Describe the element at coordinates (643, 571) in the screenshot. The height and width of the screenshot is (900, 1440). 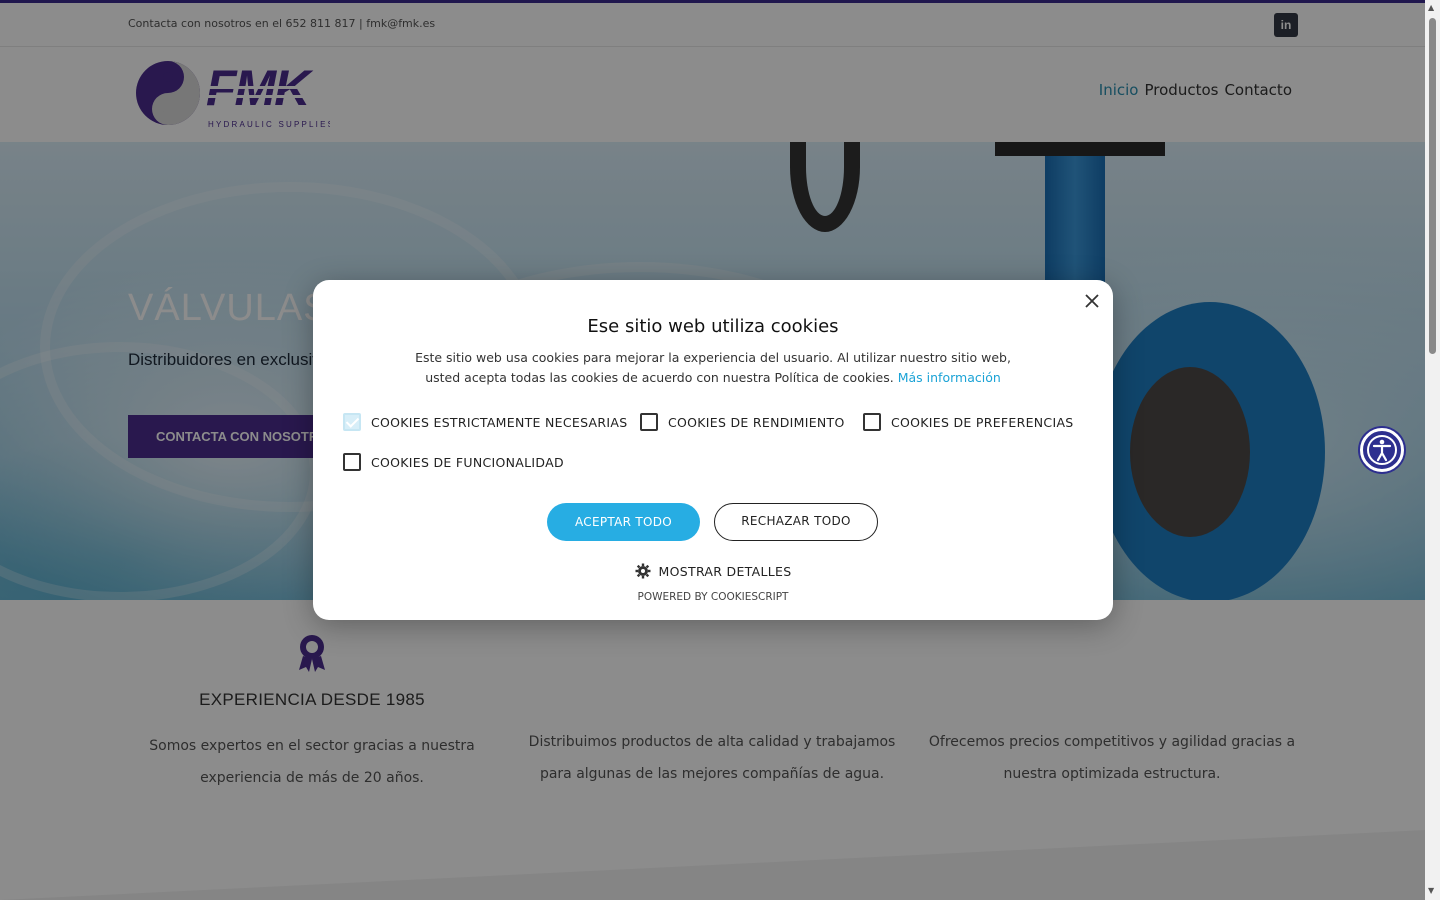
I see `gear-icon` at that location.